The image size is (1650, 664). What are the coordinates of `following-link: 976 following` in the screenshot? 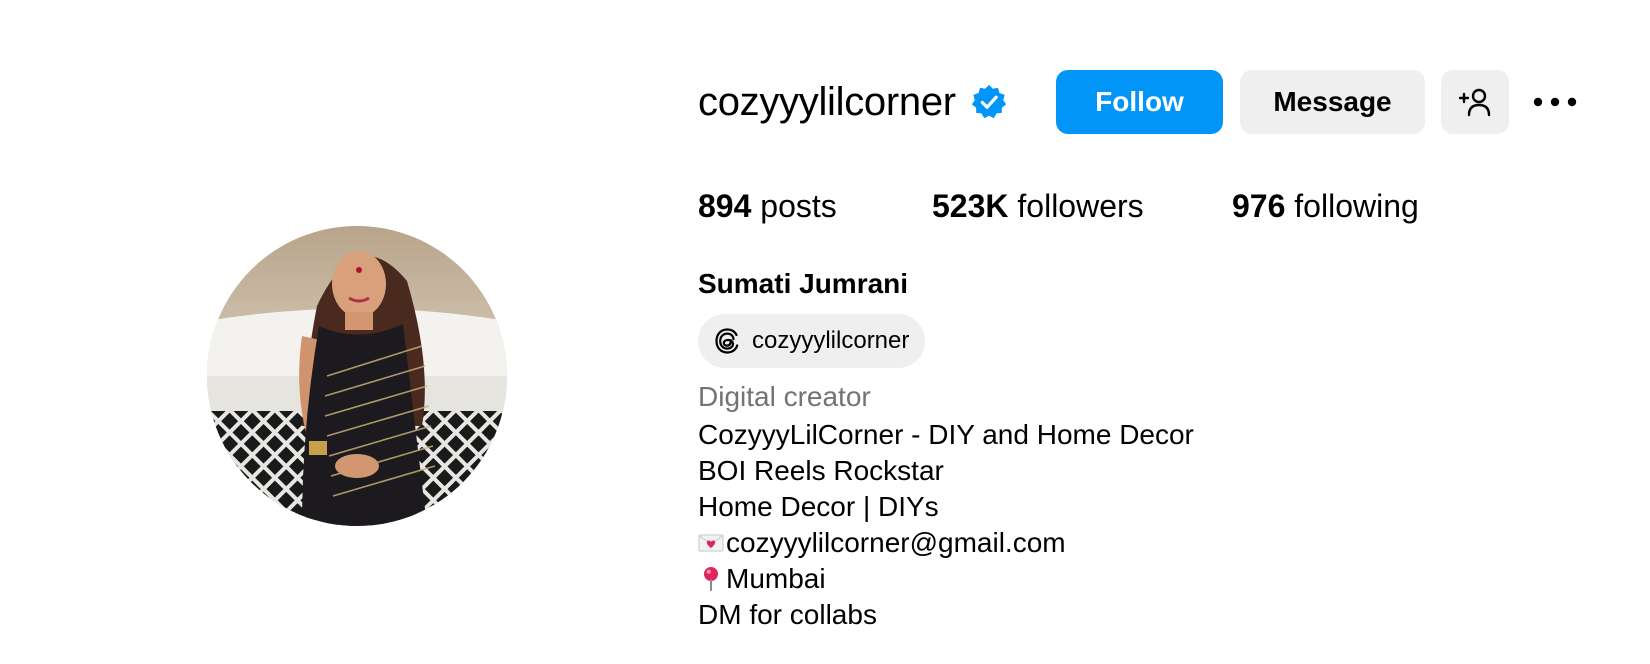 It's located at (1325, 206).